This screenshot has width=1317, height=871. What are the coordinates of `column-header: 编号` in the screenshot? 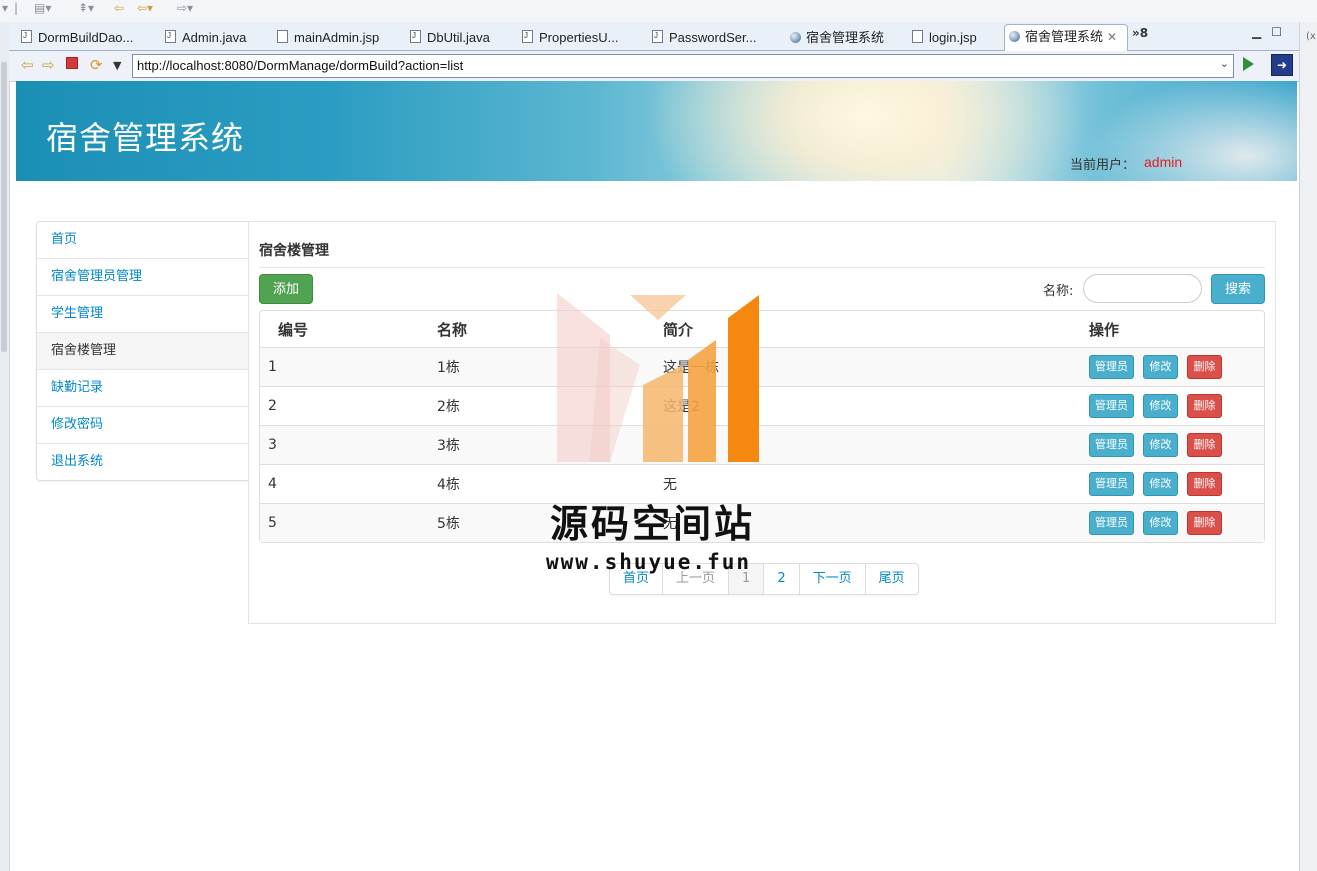 It's located at (348, 329).